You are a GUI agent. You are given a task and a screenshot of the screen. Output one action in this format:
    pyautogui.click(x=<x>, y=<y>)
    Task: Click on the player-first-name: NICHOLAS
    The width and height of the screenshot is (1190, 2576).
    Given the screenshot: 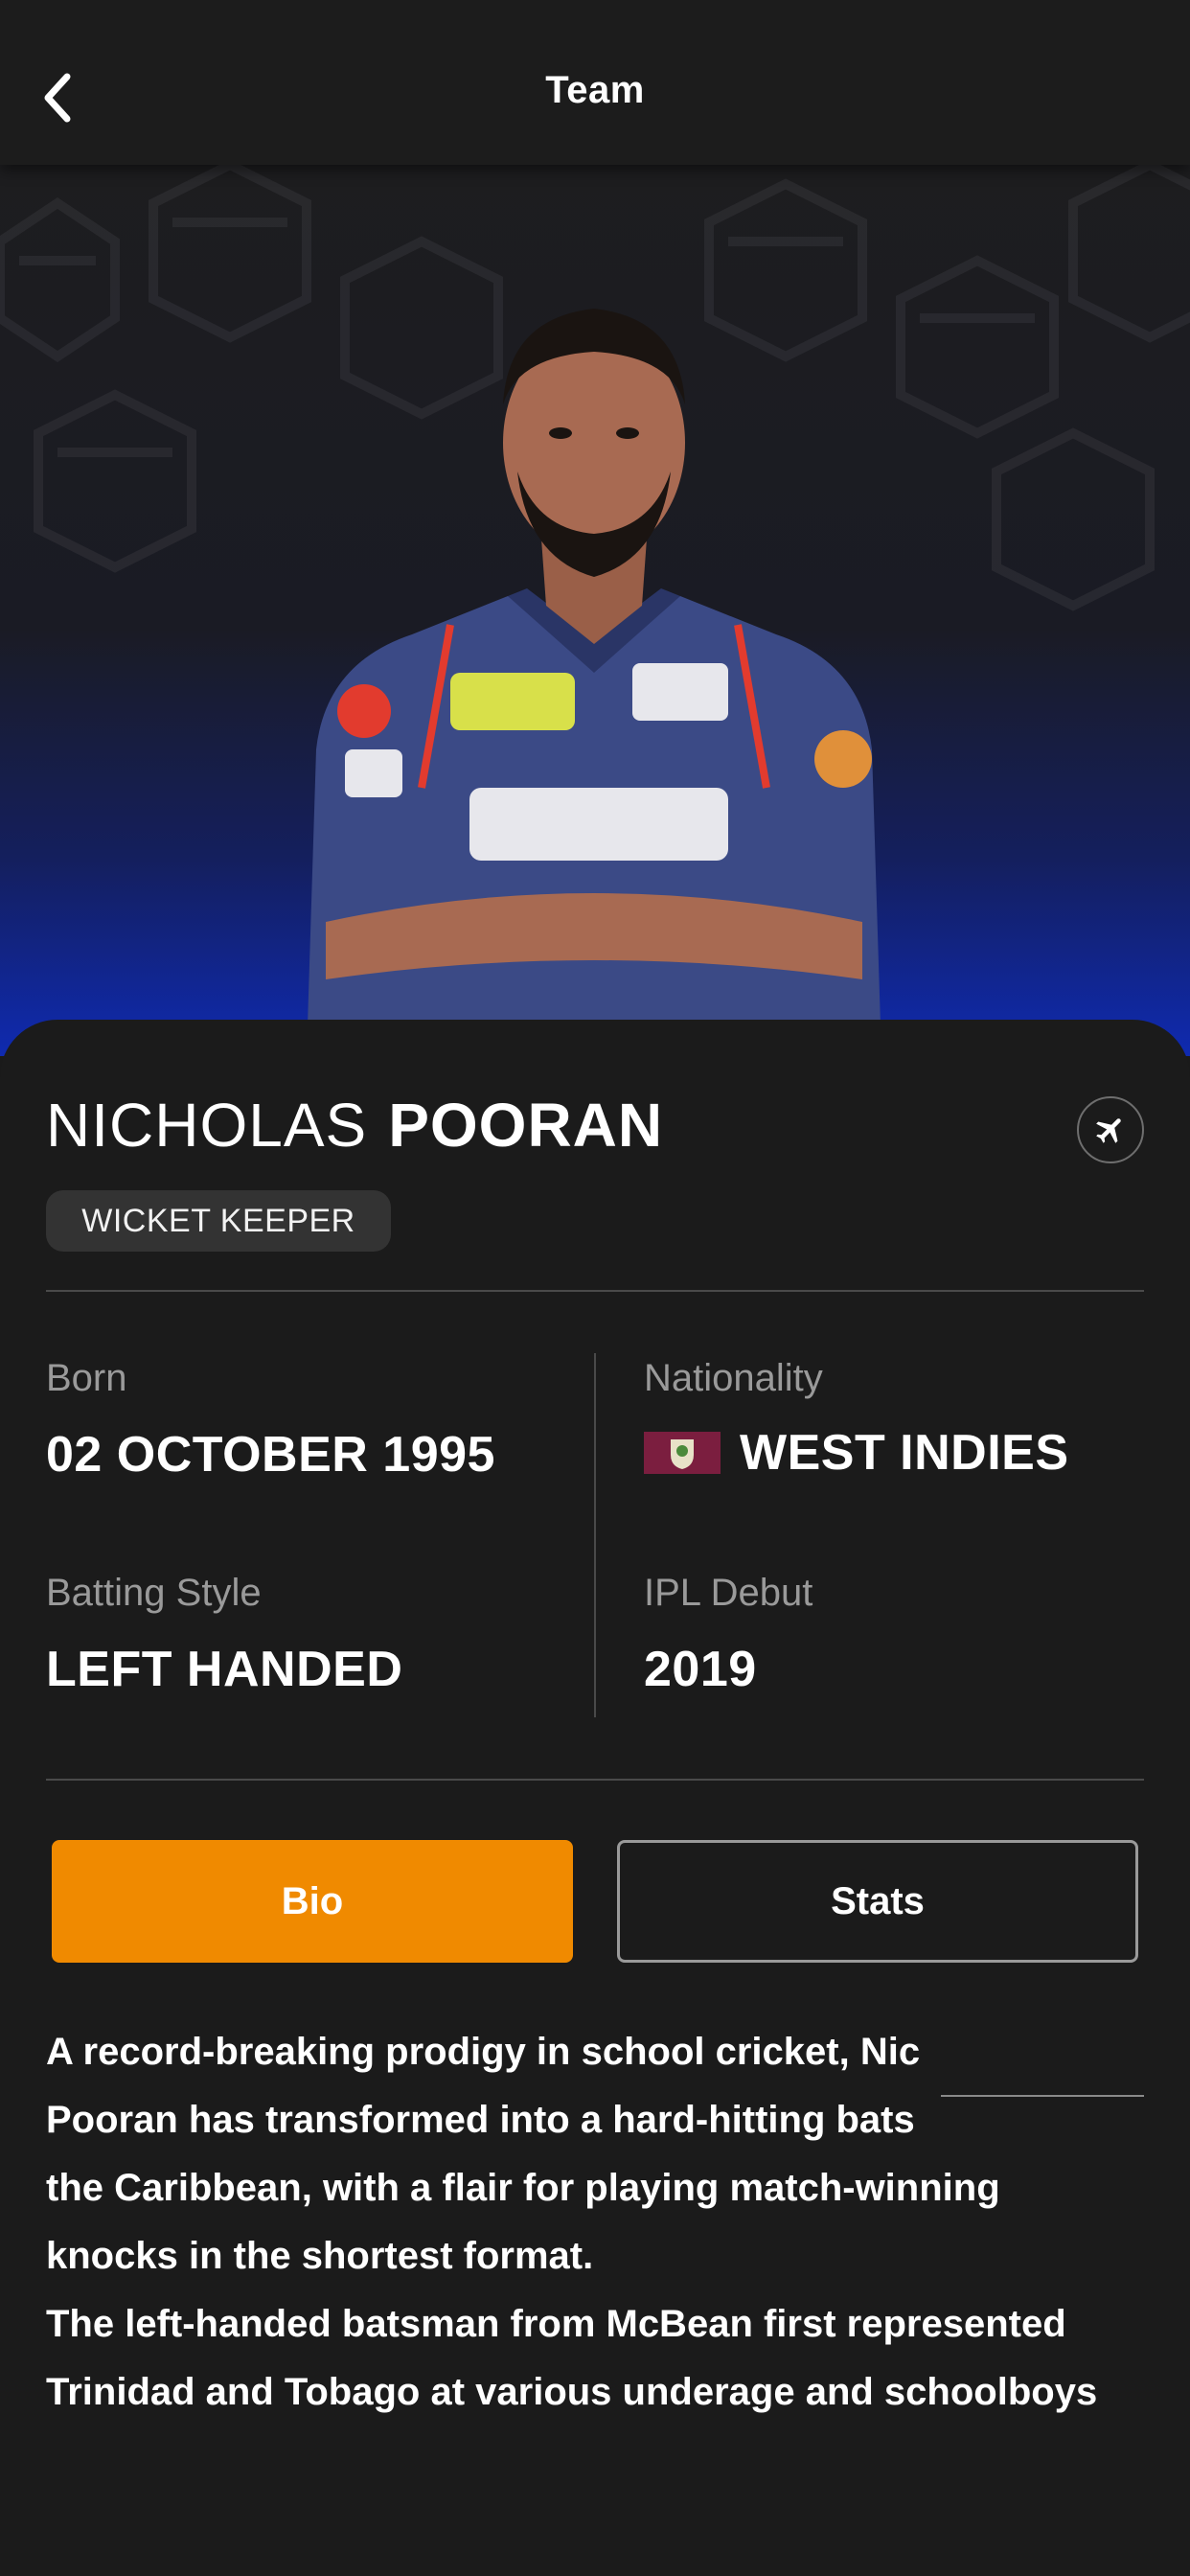 What is the action you would take?
    pyautogui.click(x=207, y=1125)
    